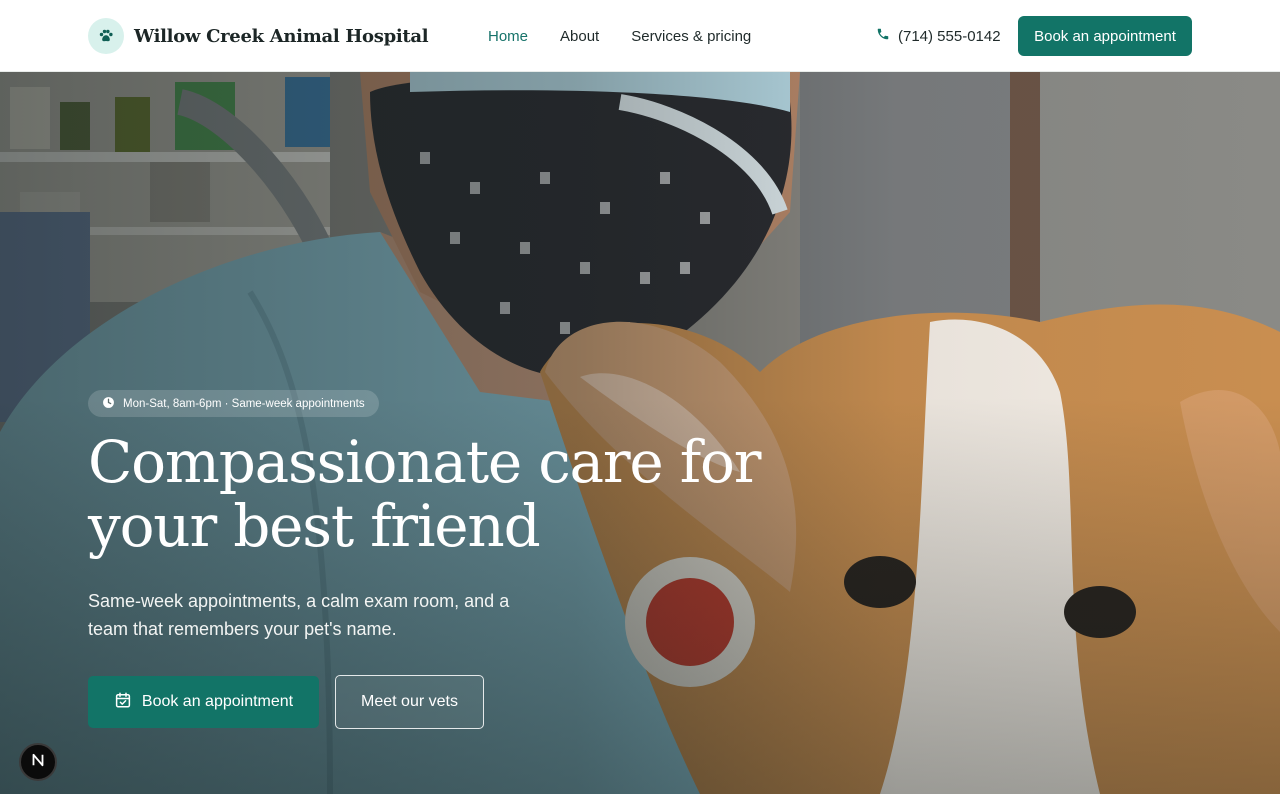  I want to click on next-logo-icon, so click(38, 762).